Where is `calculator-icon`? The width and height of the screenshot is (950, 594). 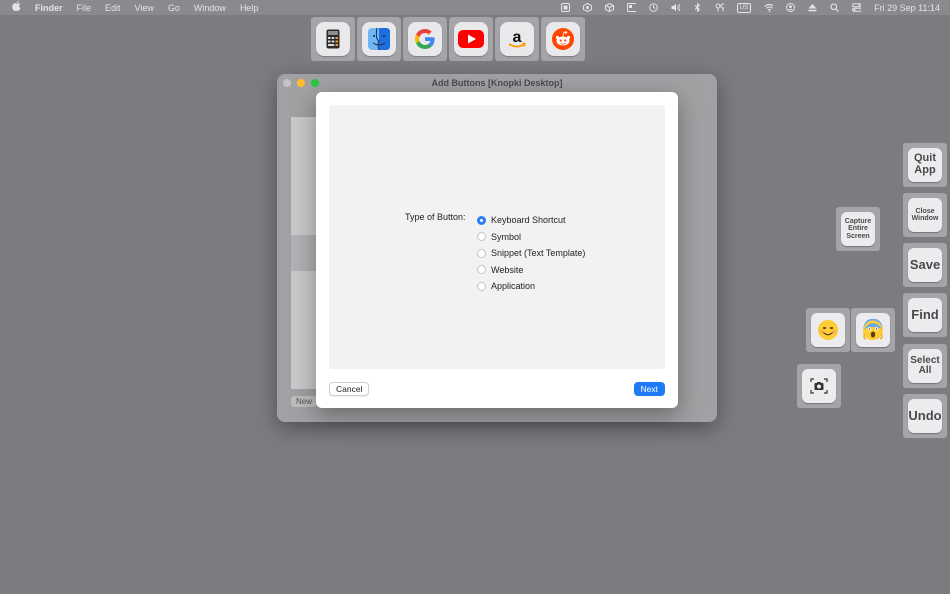
calculator-icon is located at coordinates (333, 39).